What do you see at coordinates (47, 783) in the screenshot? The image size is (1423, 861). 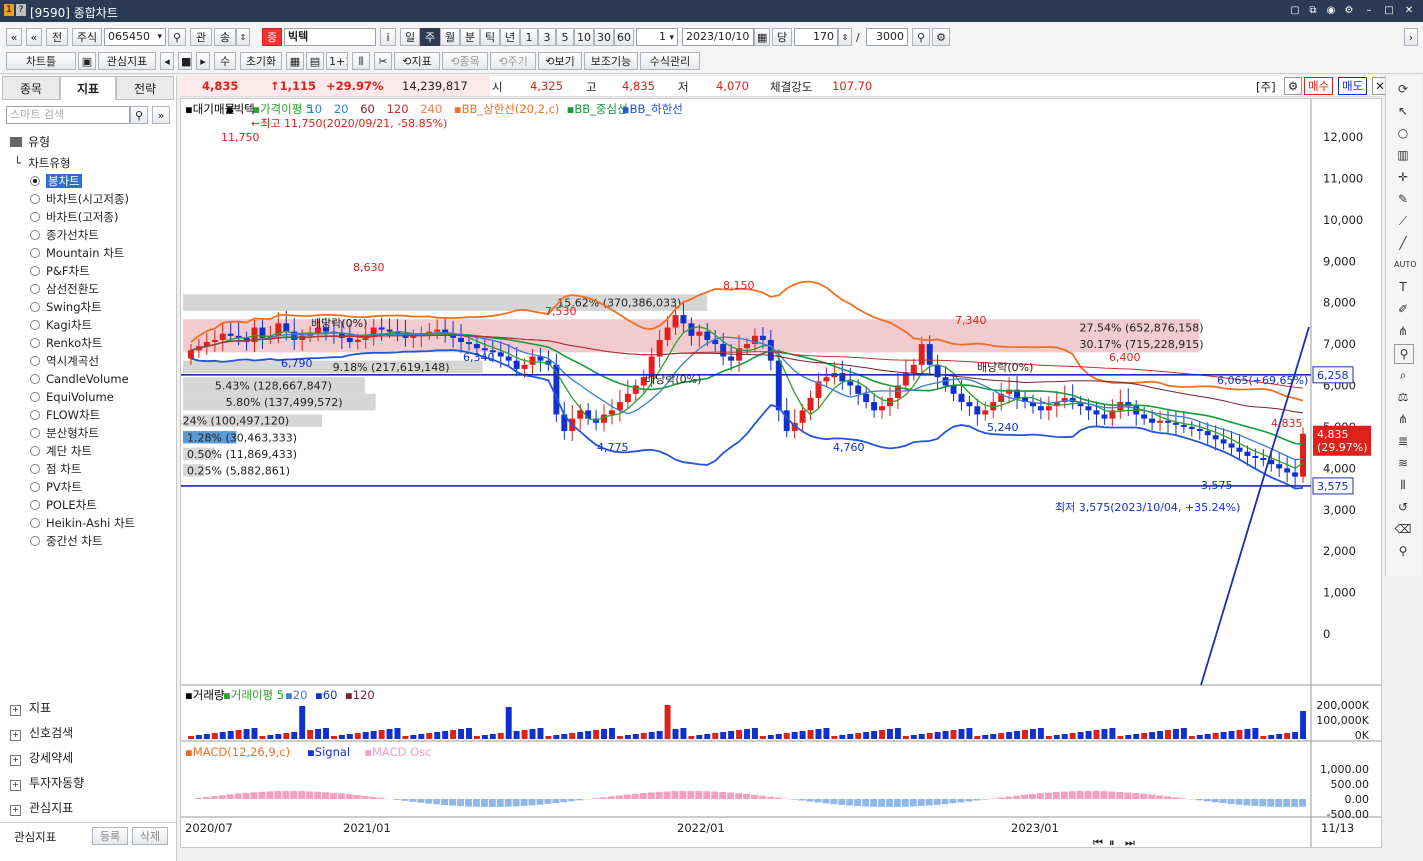 I see `section-investor: + 투자자동향` at bounding box center [47, 783].